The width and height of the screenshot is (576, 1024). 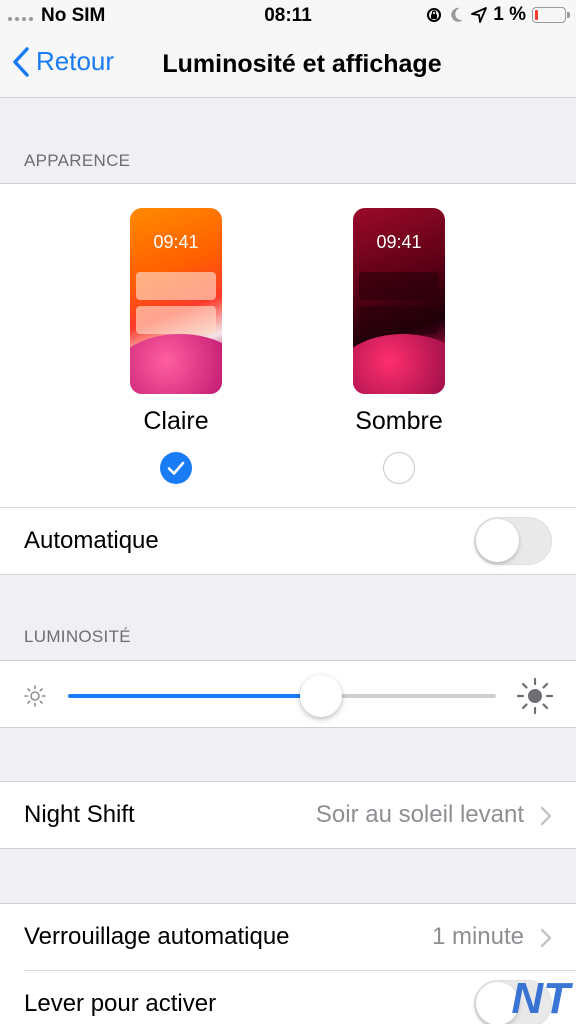 I want to click on brightness-slider-fill, so click(x=194, y=696).